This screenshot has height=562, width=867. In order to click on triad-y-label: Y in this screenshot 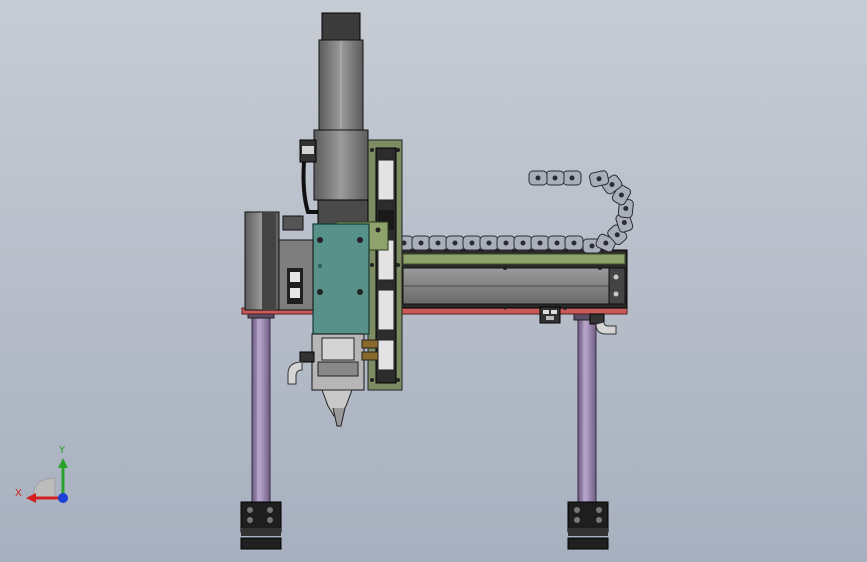, I will do `click(62, 450)`.